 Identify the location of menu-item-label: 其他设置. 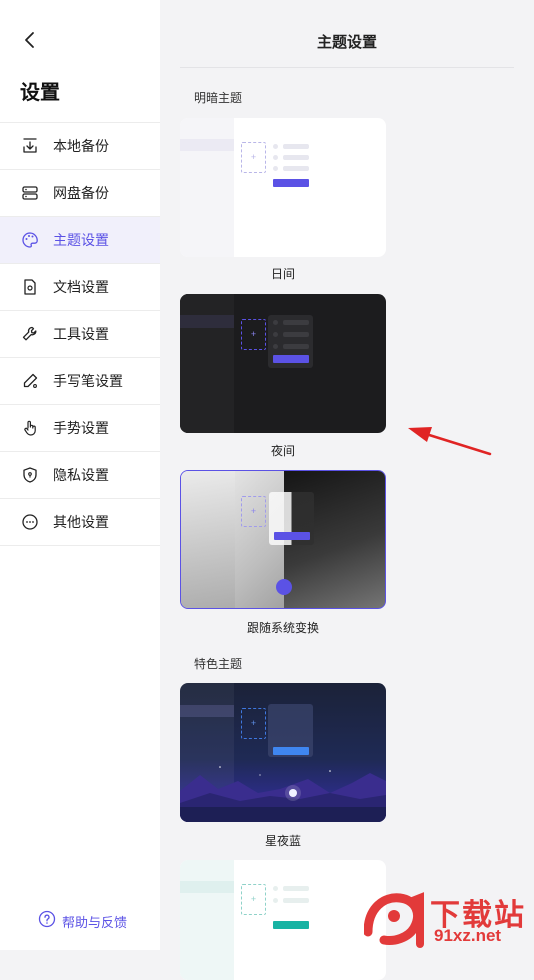
(81, 522).